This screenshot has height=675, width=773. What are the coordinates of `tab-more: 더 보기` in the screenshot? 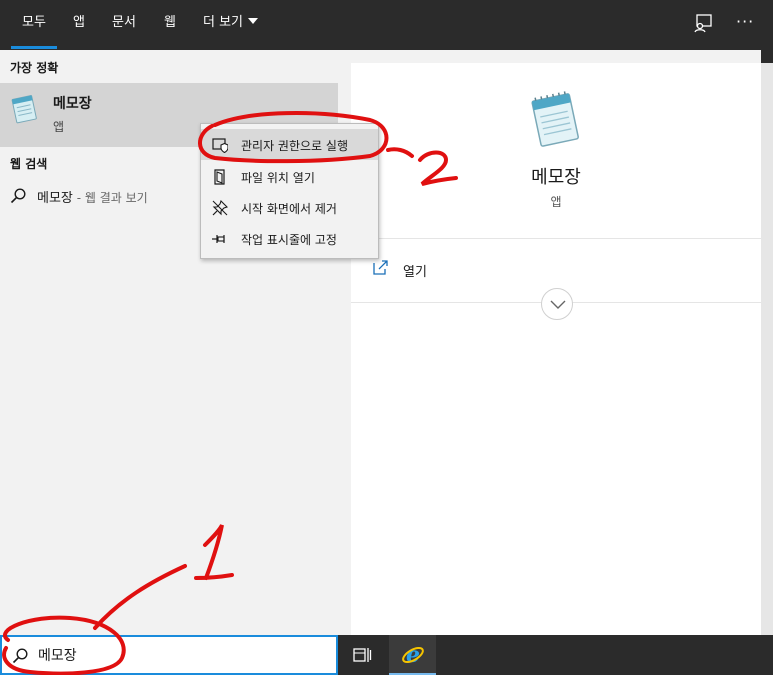 It's located at (231, 25).